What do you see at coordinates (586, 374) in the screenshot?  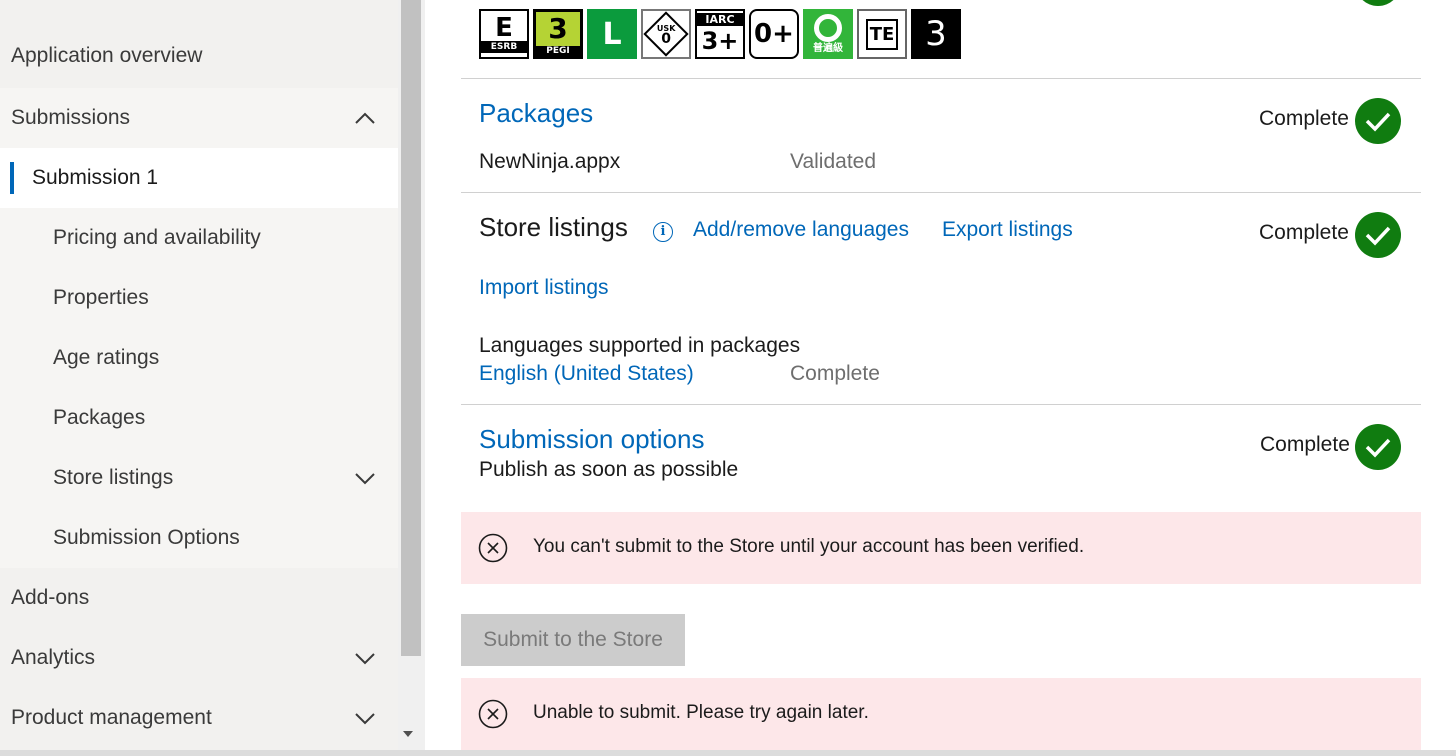 I see `language-link-en-us: English (United States)` at bounding box center [586, 374].